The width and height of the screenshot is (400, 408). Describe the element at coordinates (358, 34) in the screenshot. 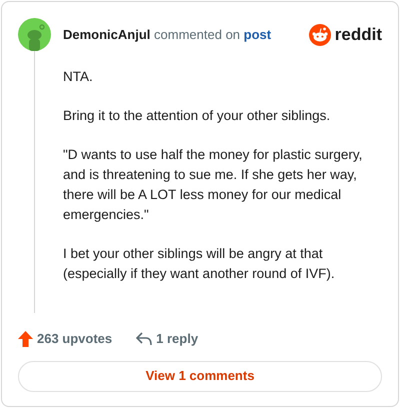

I see `brand-name: reddit` at that location.